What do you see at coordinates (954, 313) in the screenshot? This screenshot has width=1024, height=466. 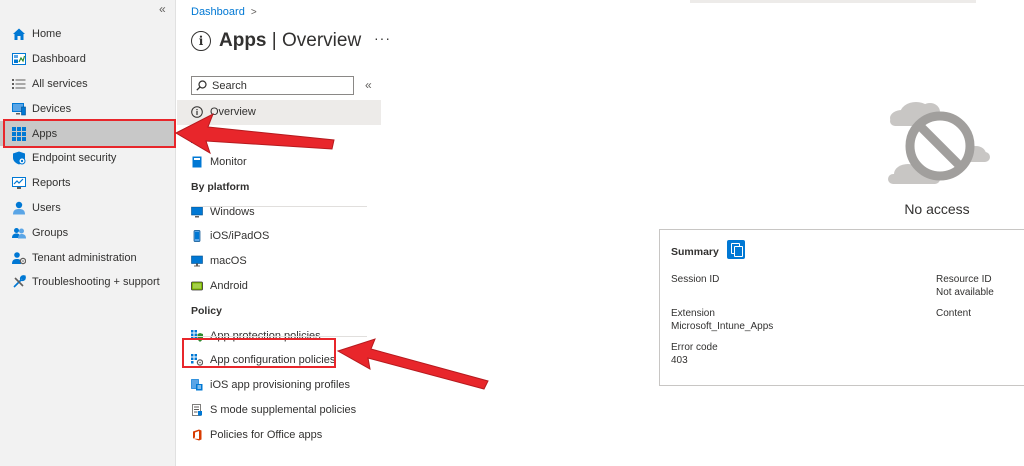 I see `content-label: Content` at bounding box center [954, 313].